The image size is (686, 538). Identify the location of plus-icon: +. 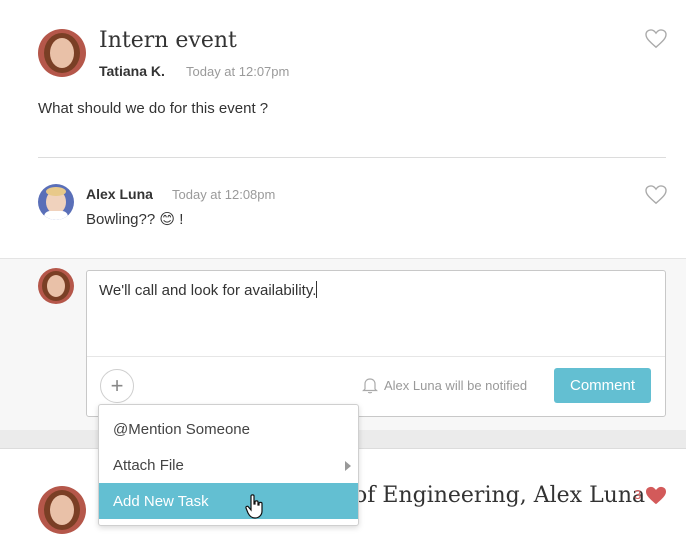
(117, 385).